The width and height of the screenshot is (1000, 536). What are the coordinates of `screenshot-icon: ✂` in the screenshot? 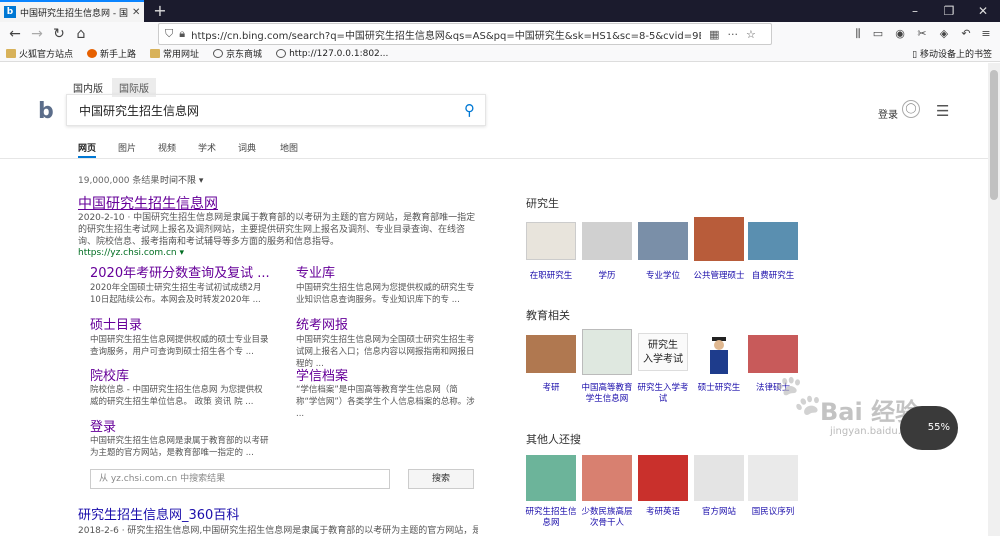 It's located at (922, 34).